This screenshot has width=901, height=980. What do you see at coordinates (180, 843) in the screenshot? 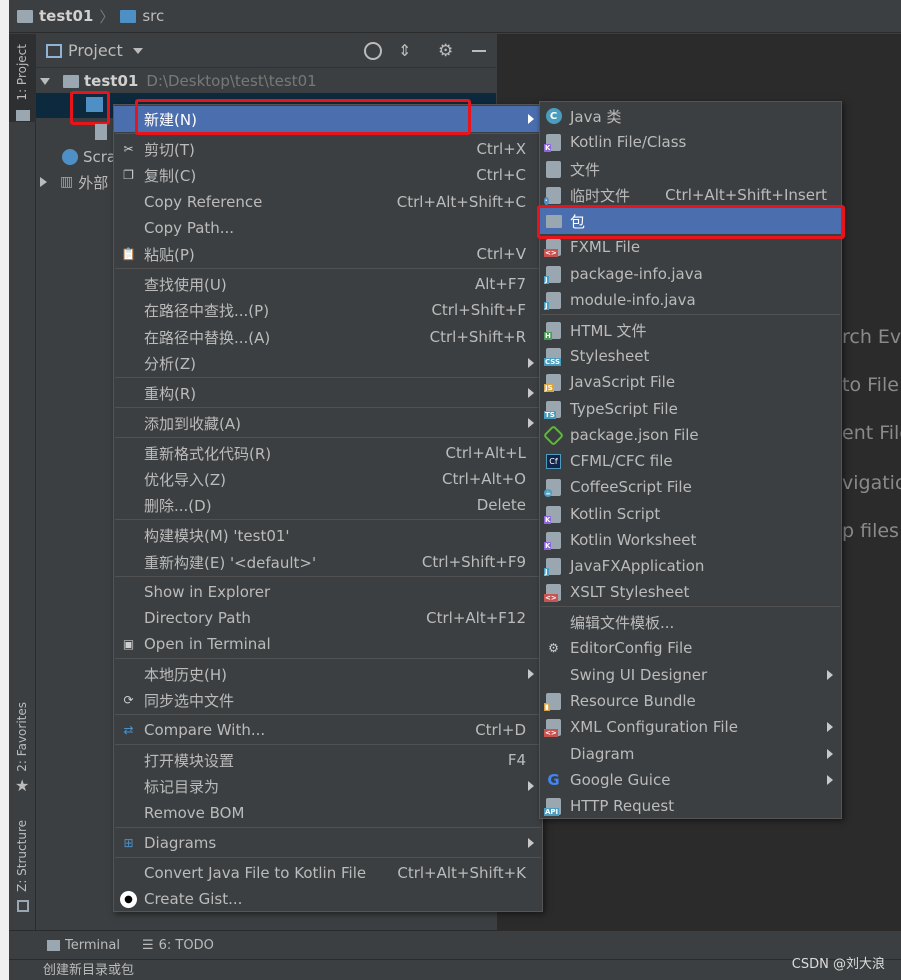
I see `menu-item-label: Diagrams` at bounding box center [180, 843].